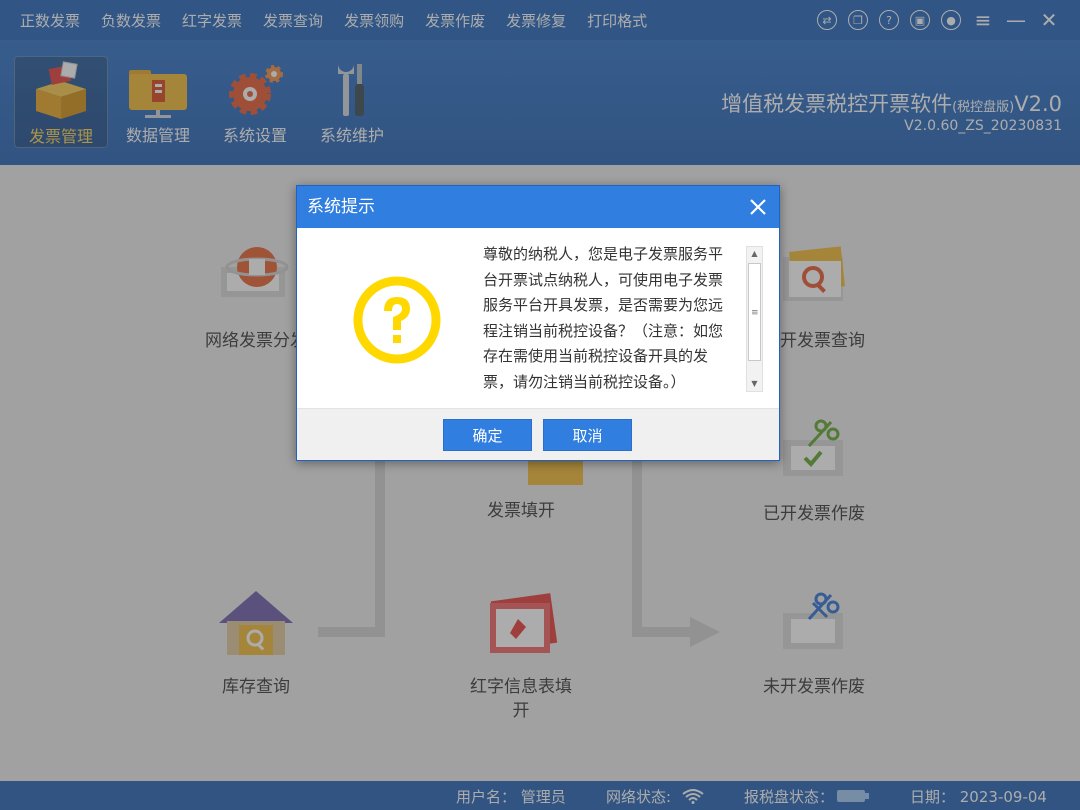 This screenshot has height=810, width=1080. I want to click on question-icon, so click(397, 320).